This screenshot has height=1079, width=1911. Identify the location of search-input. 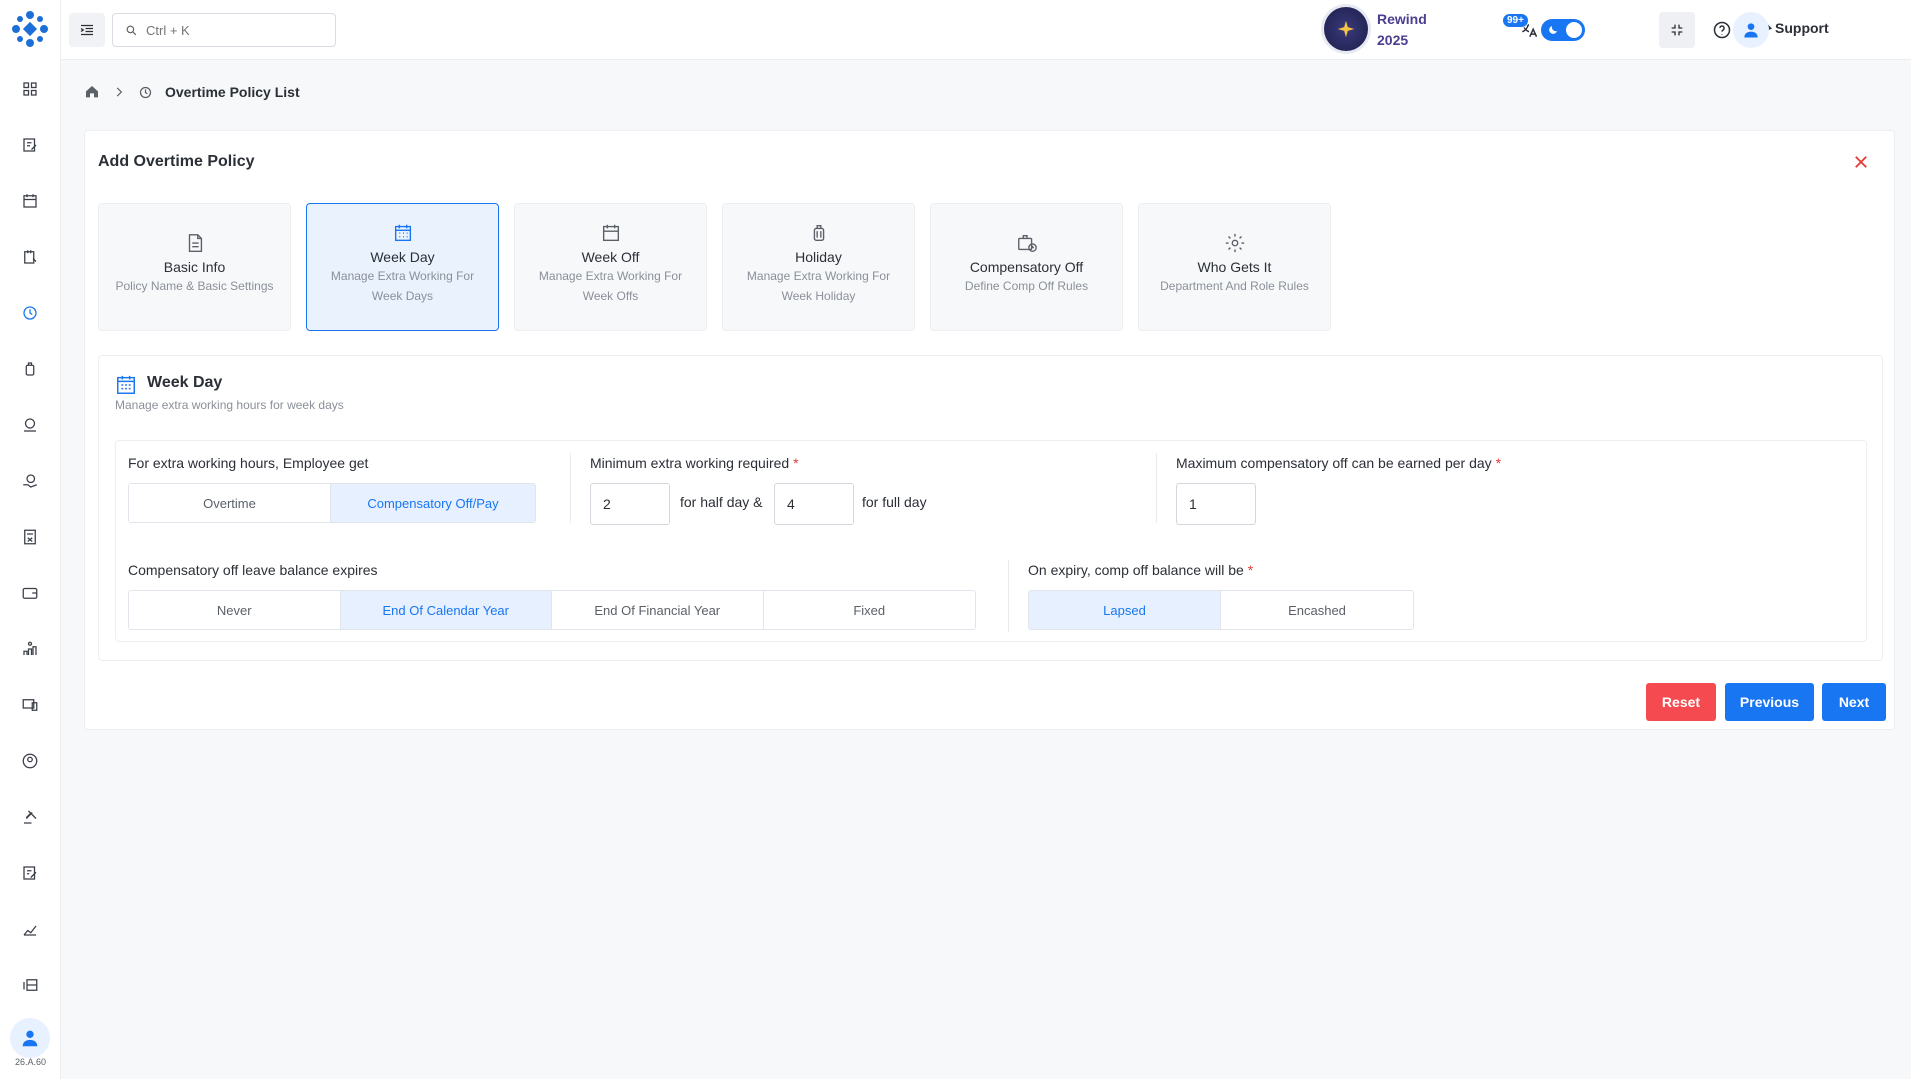
(236, 30).